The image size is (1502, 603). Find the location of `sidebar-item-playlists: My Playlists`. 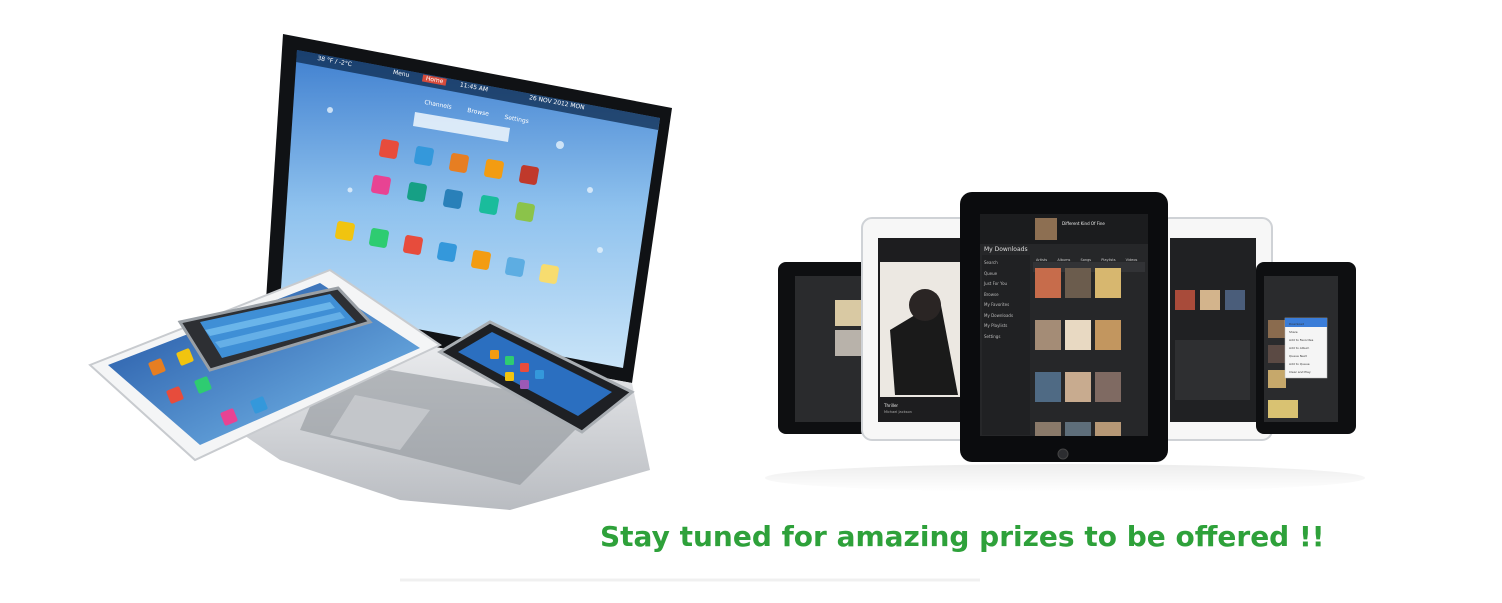

sidebar-item-playlists: My Playlists is located at coordinates (996, 325).